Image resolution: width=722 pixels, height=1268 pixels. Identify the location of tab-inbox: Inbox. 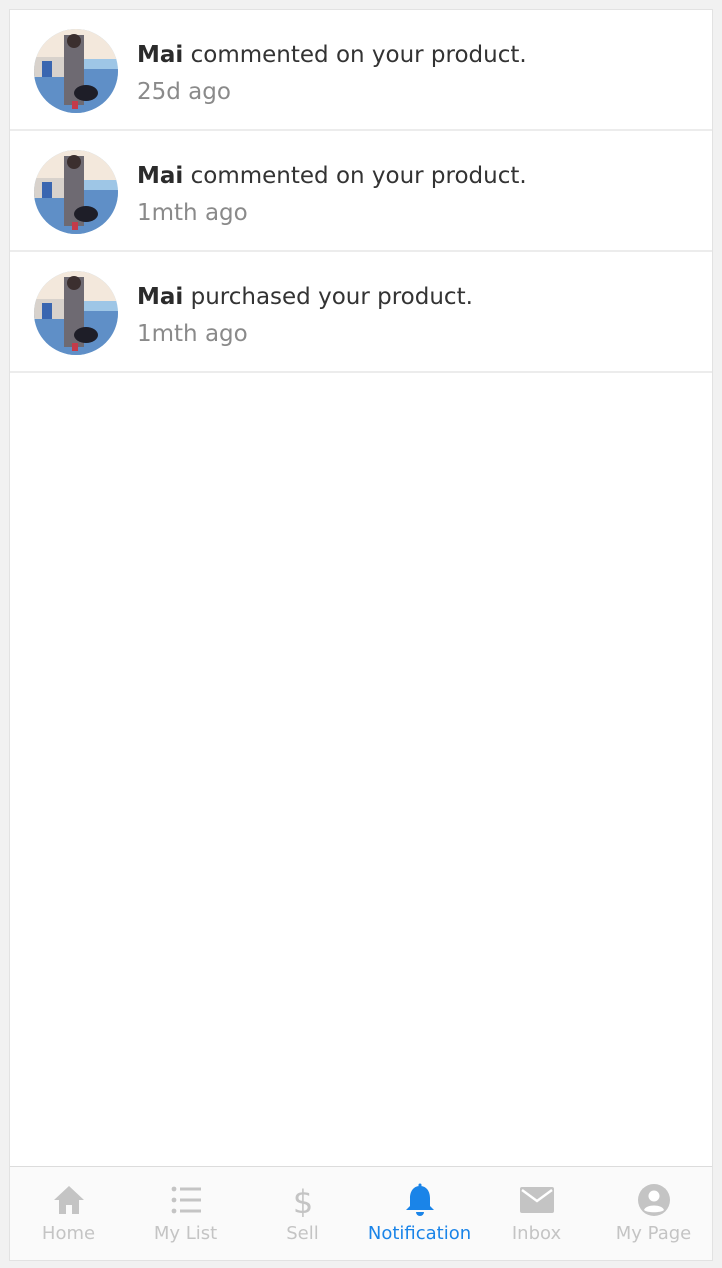
(536, 1213).